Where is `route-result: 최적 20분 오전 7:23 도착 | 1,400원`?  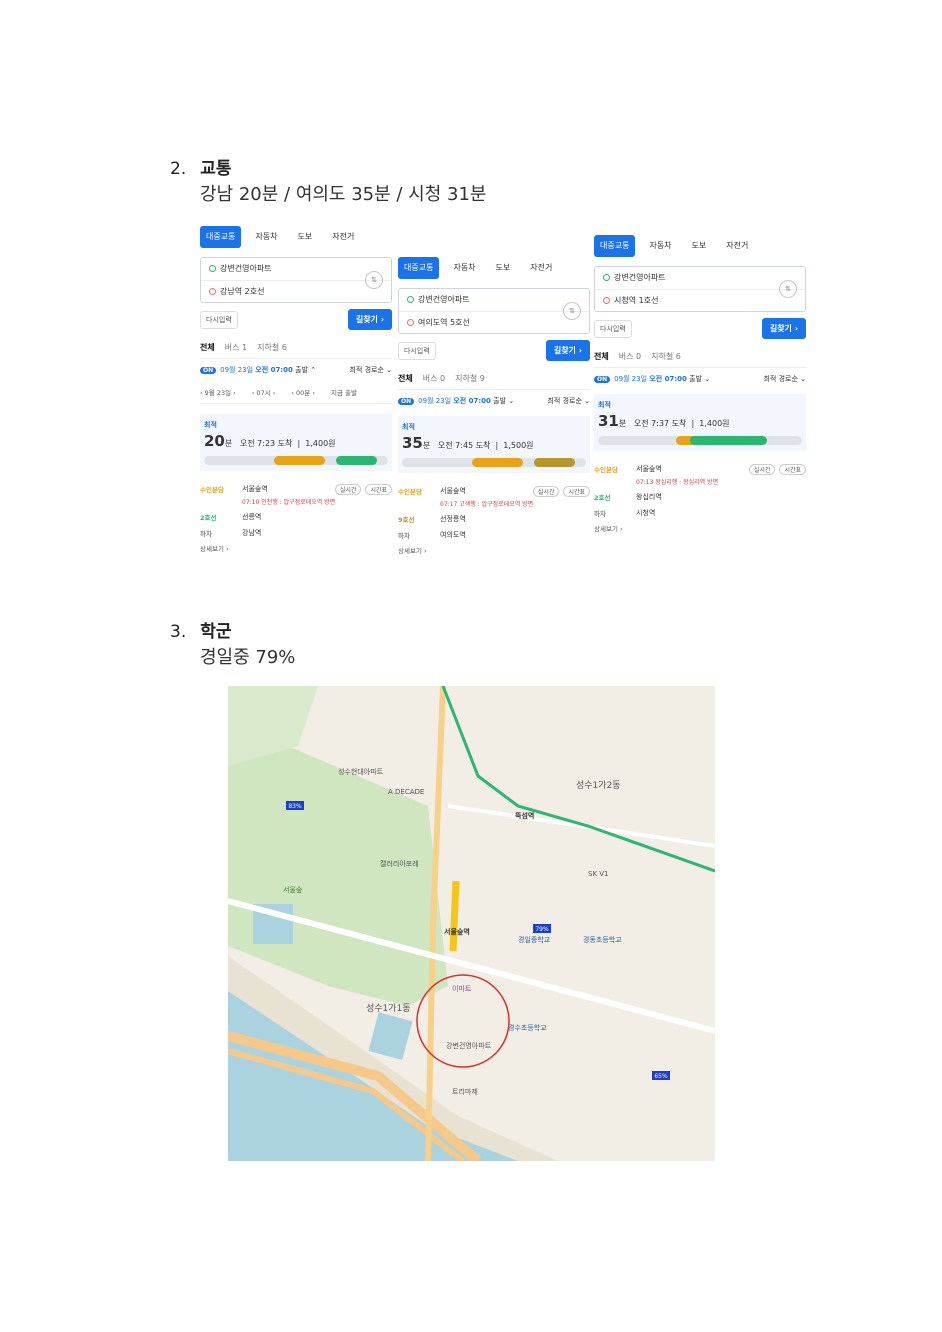 route-result: 최적 20분 오전 7:23 도착 | 1,400원 is located at coordinates (296, 442).